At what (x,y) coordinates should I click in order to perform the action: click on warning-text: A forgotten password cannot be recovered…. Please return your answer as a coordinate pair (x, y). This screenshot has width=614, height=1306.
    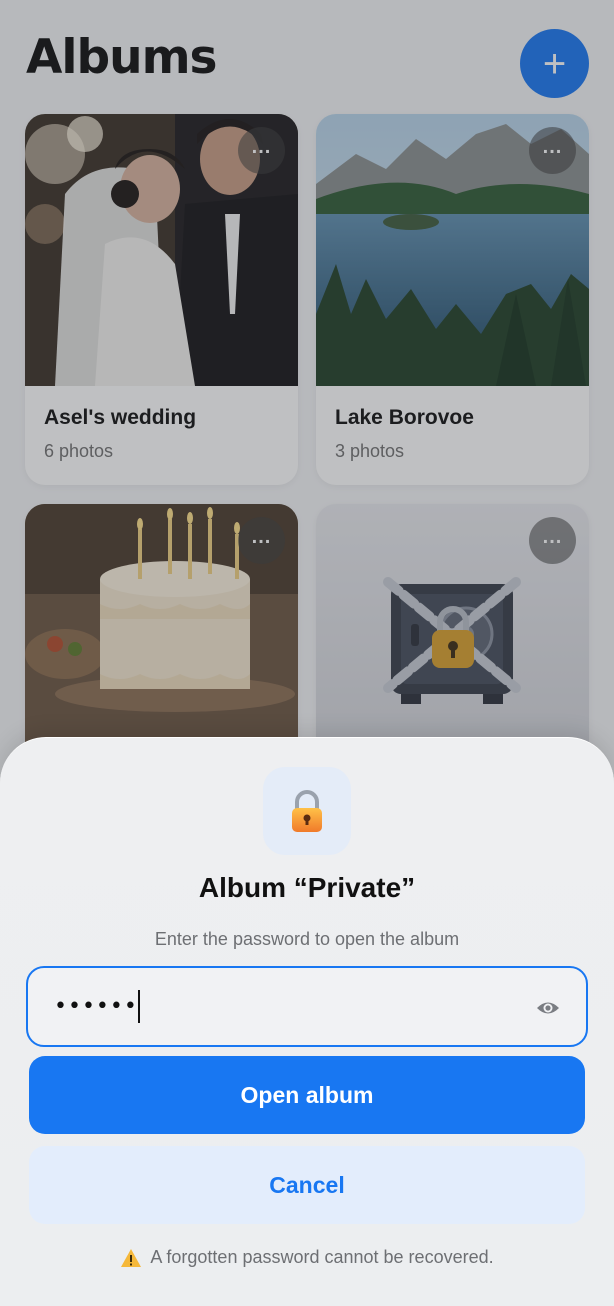
    Looking at the image, I should click on (322, 1257).